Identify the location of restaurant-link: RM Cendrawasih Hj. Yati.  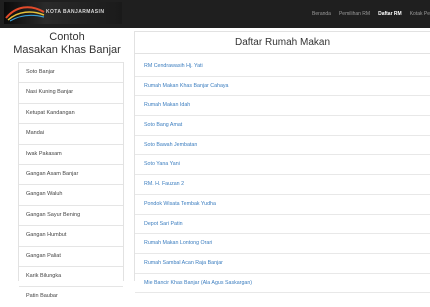
(282, 67).